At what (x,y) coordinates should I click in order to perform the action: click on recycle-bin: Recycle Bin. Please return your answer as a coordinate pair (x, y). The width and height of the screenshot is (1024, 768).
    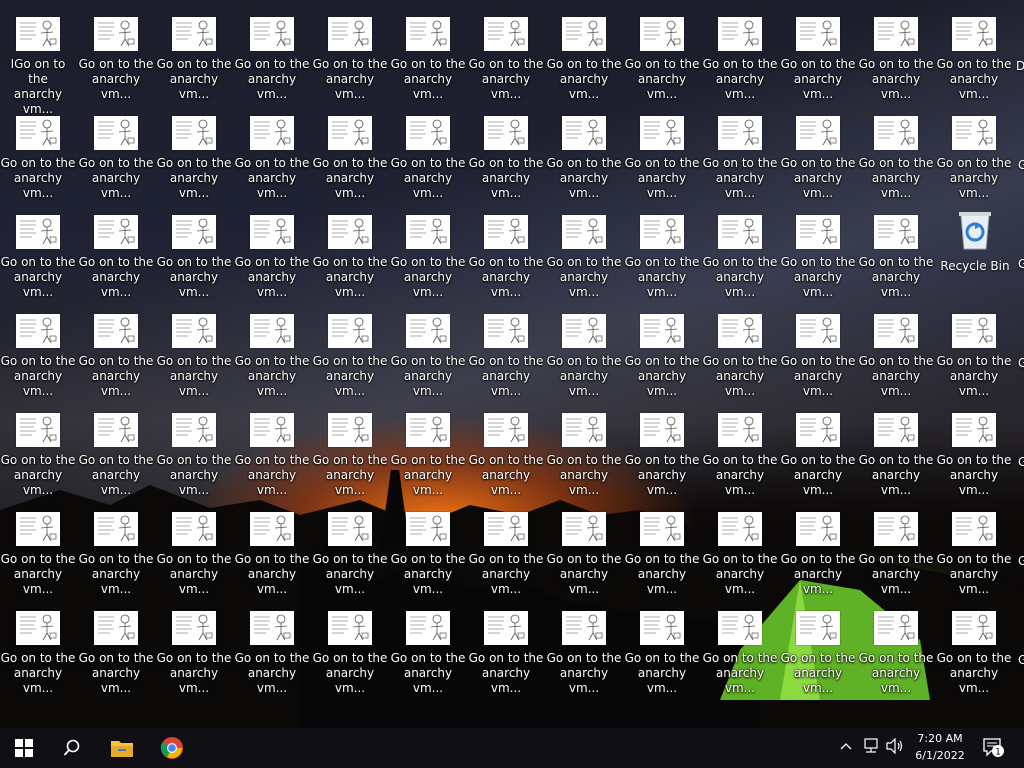
    Looking at the image, I should click on (975, 247).